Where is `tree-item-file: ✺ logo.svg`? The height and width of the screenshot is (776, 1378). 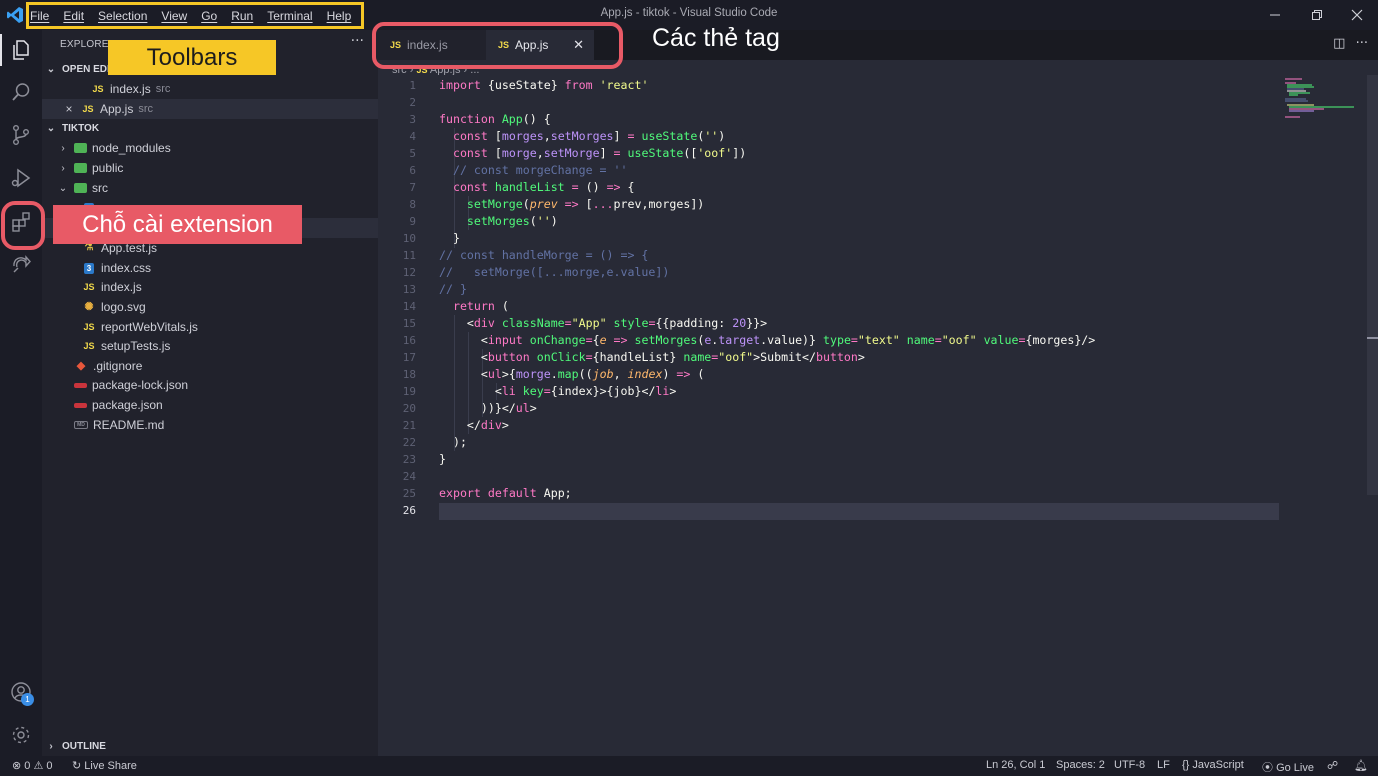
tree-item-file: ✺ logo.svg is located at coordinates (210, 307).